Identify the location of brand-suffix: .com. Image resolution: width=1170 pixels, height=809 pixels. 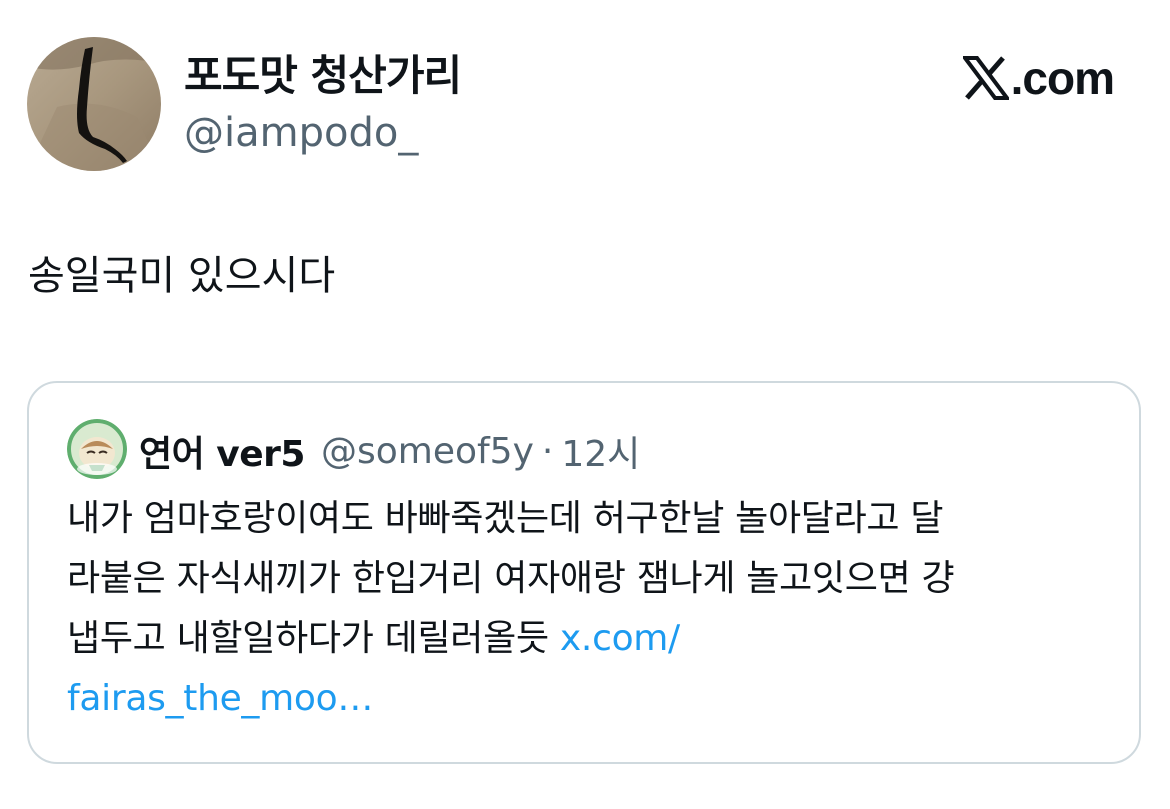
(1062, 78).